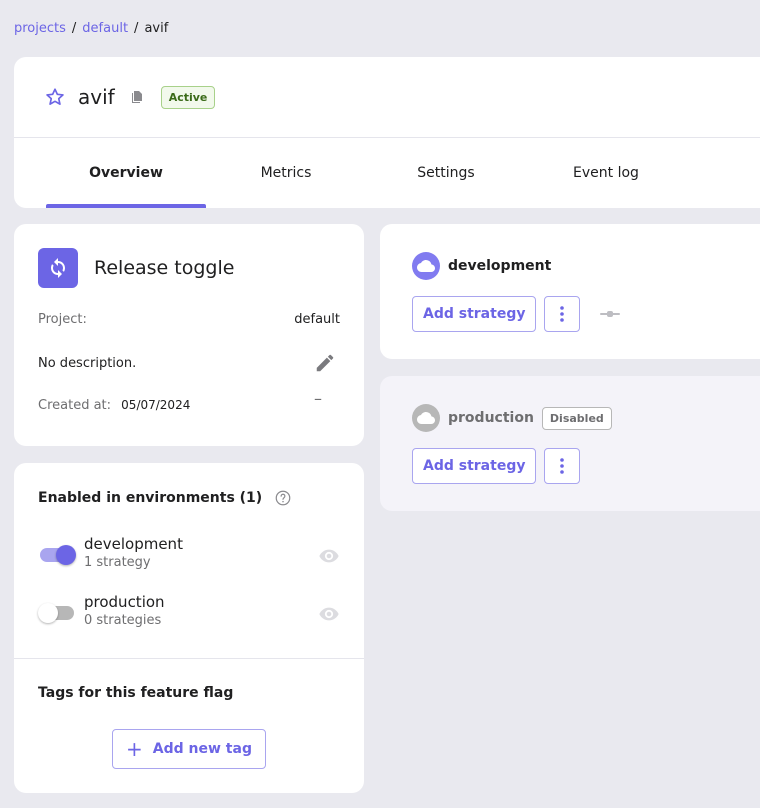 The height and width of the screenshot is (808, 760). I want to click on created-row: Created at: 05/07/2024 –, so click(189, 401).